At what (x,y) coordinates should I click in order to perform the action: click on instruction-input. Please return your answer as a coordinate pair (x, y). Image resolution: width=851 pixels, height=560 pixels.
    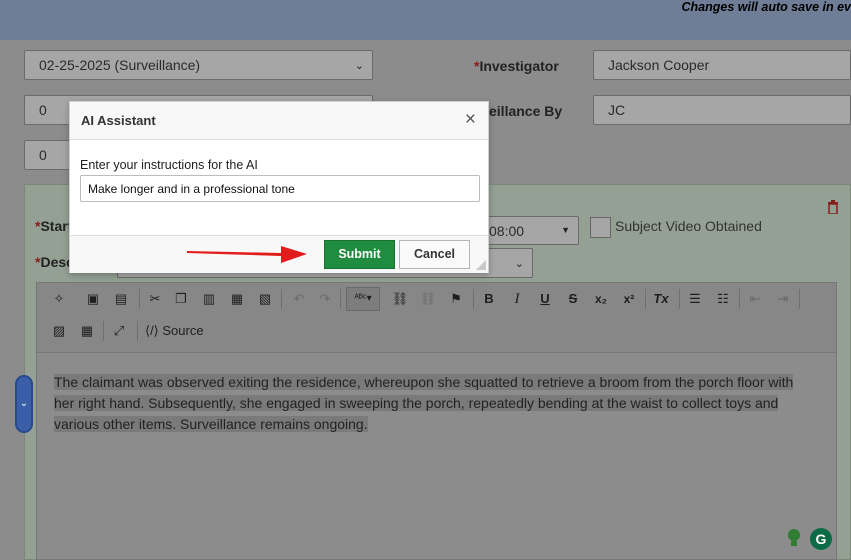
    Looking at the image, I should click on (280, 188).